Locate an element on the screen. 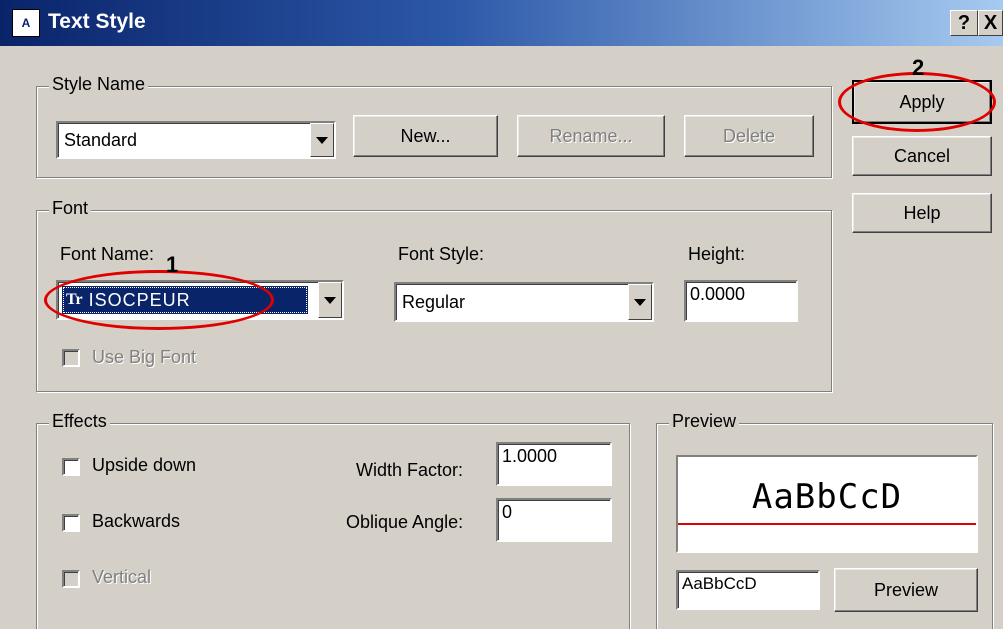 The height and width of the screenshot is (629, 1003). backwards-checkbox is located at coordinates (71, 523).